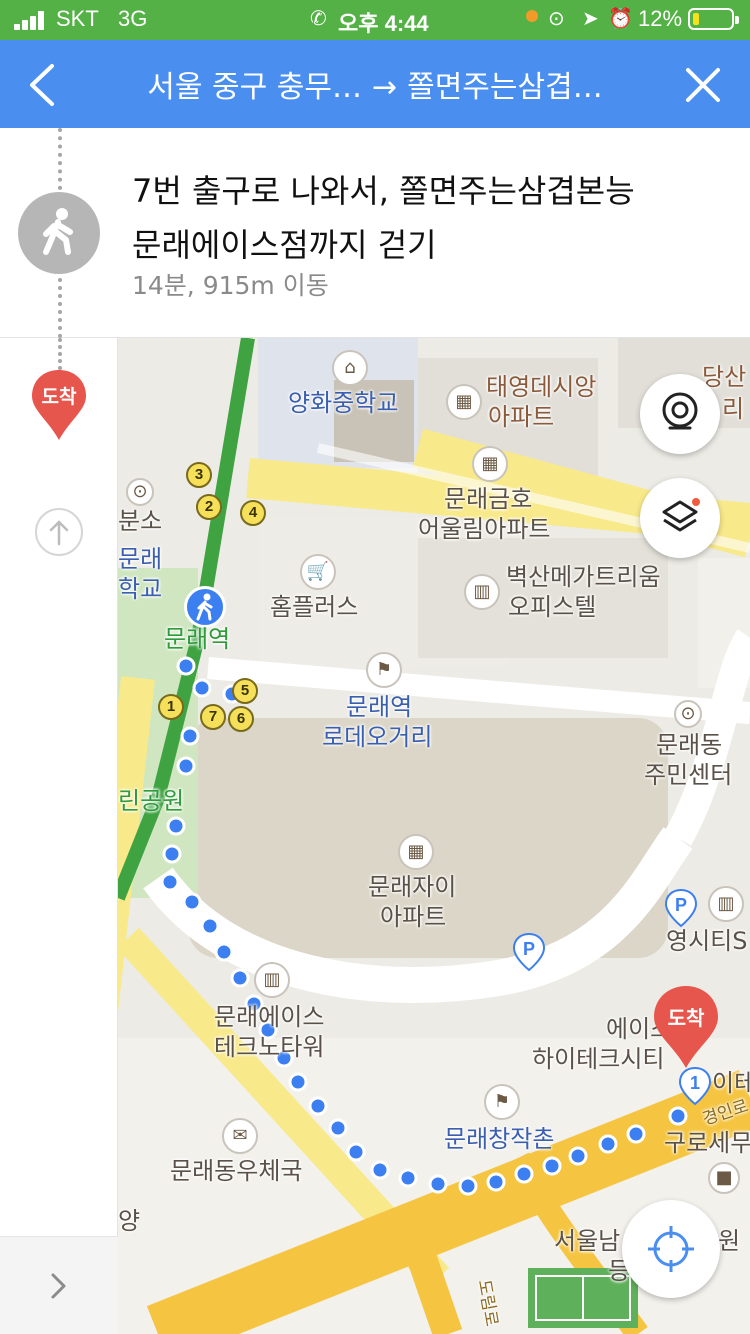 The image size is (750, 1334). What do you see at coordinates (245, 691) in the screenshot?
I see `exit-5-badge: 5` at bounding box center [245, 691].